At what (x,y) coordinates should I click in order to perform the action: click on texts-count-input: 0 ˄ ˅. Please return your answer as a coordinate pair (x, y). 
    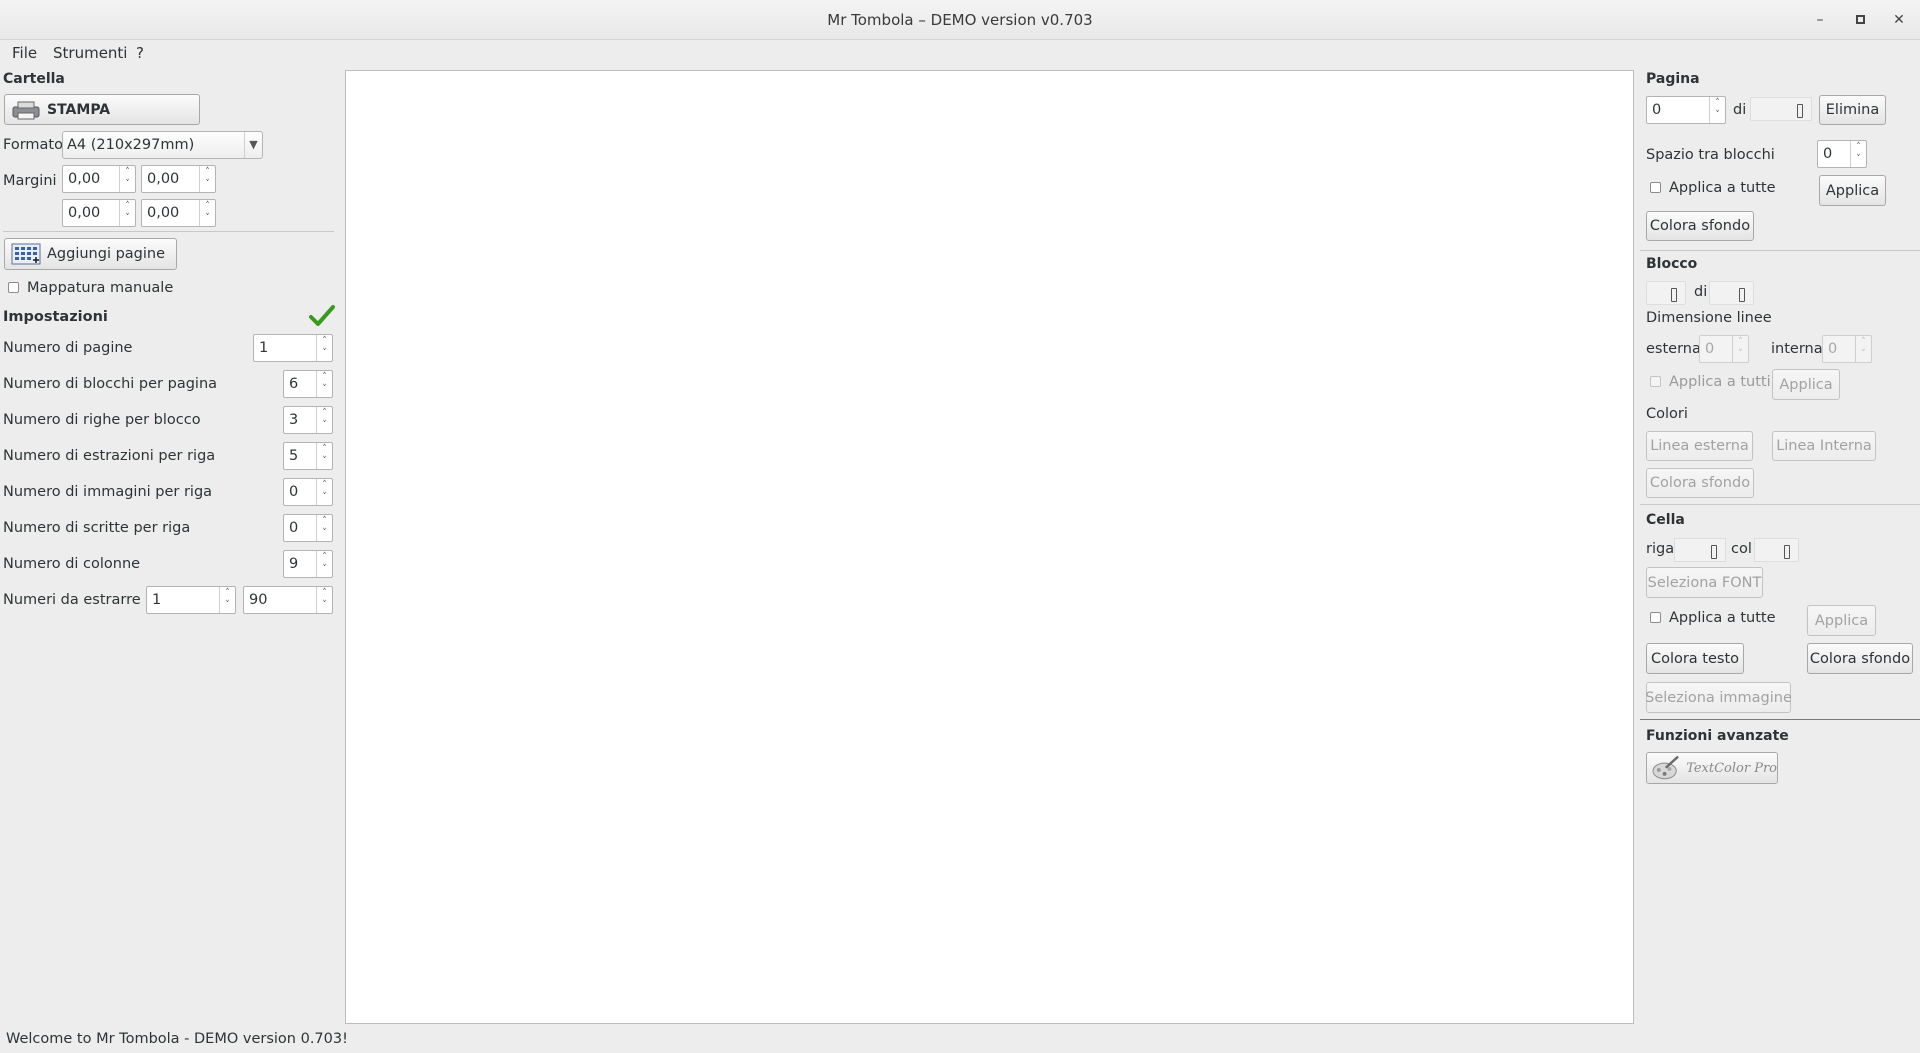
    Looking at the image, I should click on (308, 528).